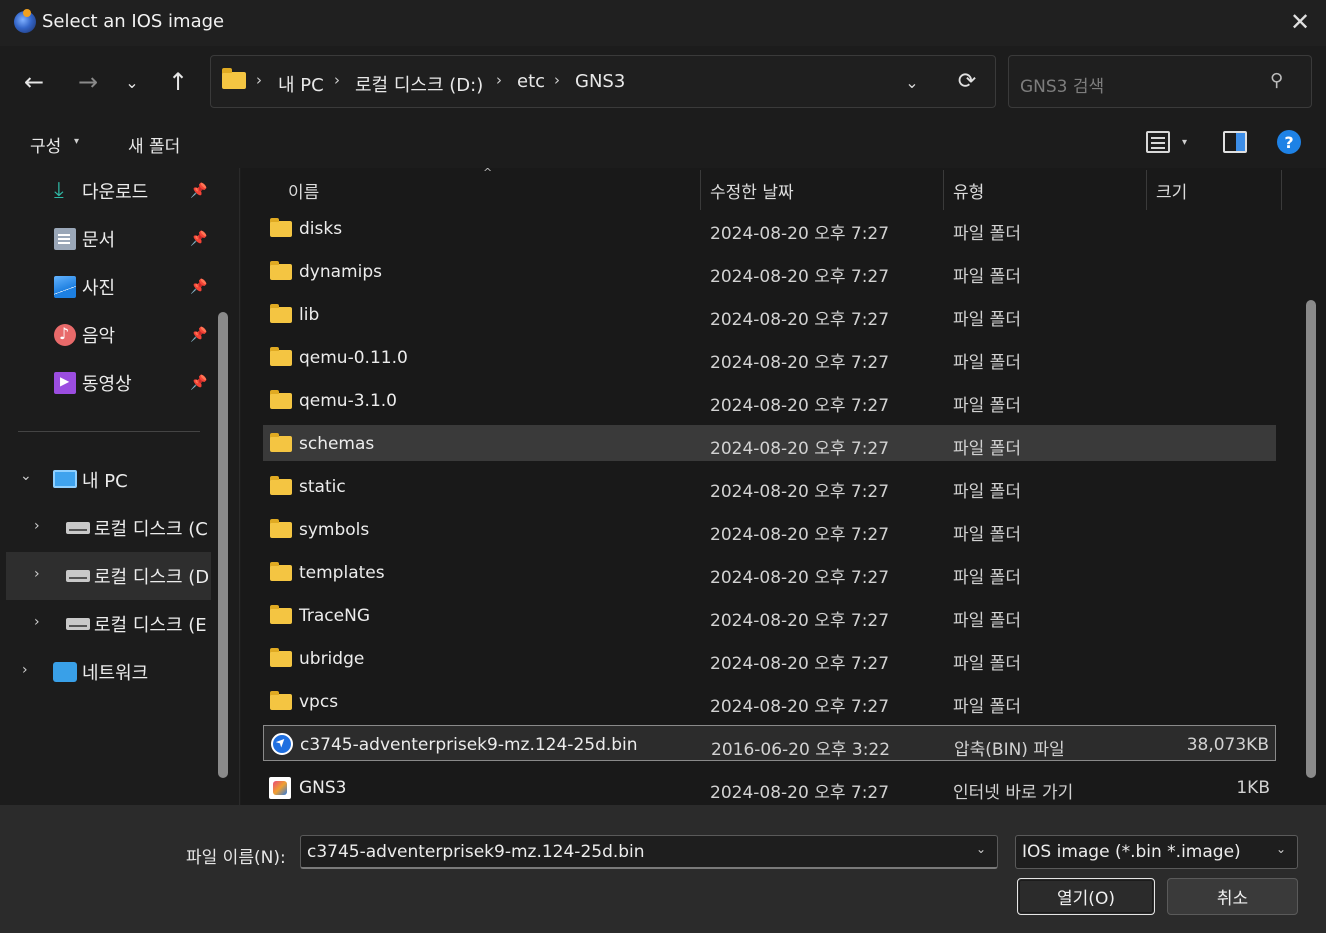  I want to click on file-row: symbols 2024-08-20 오후 7:27 파일 폴더, so click(769, 531).